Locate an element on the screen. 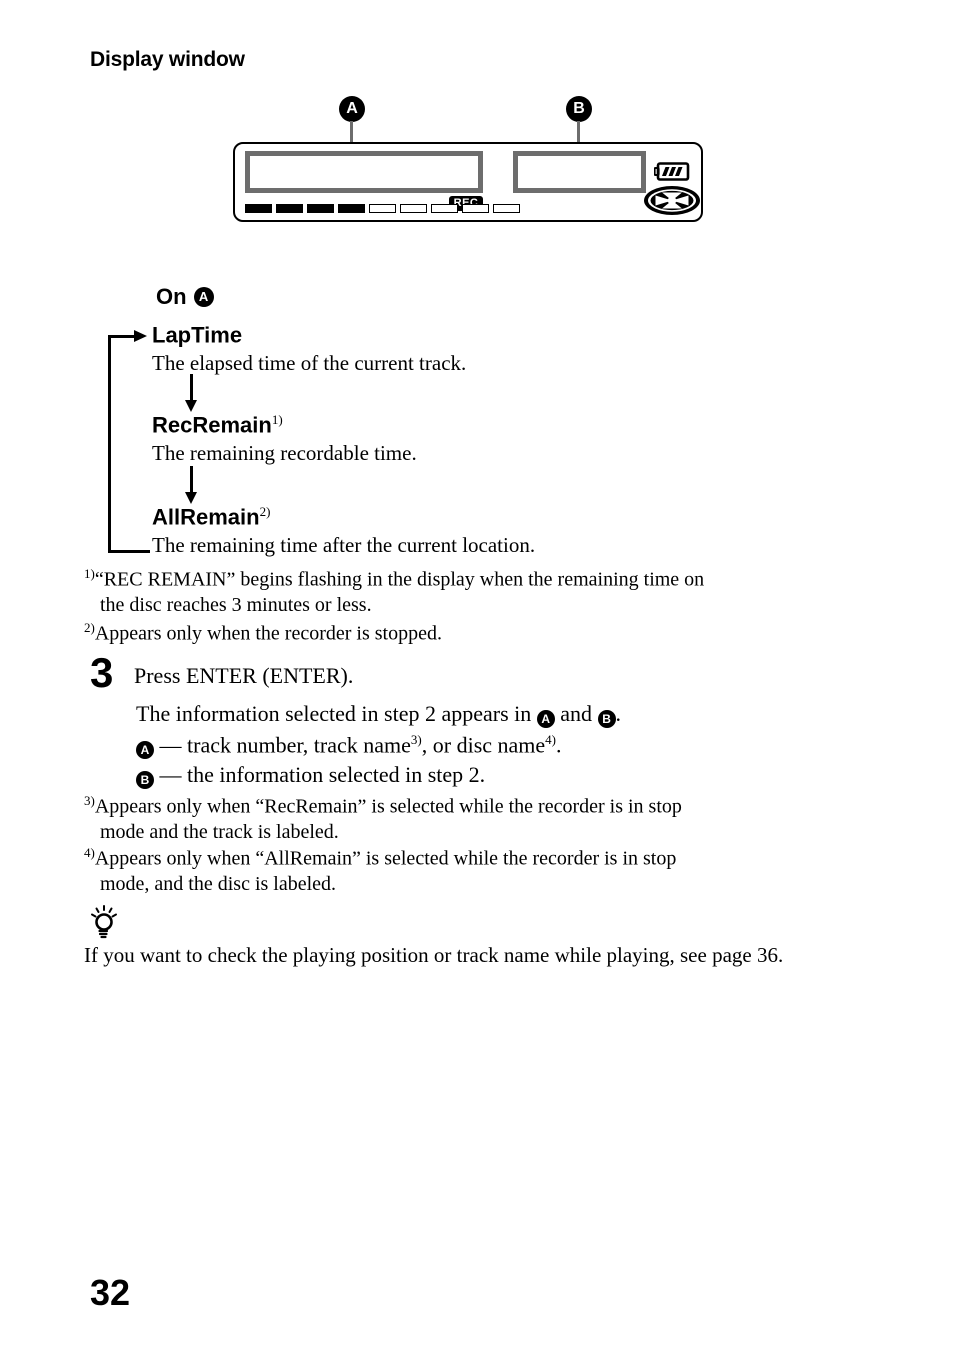  line-a-text-2: , or disc name is located at coordinates (483, 745).